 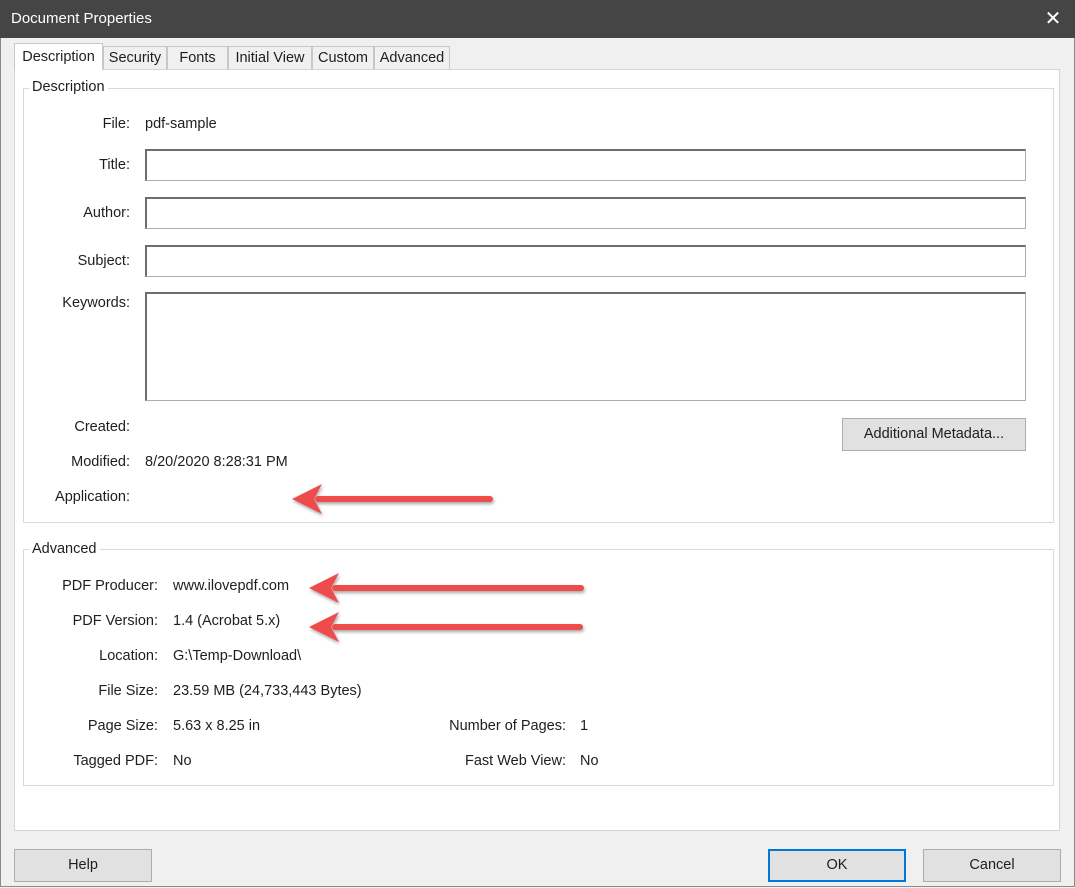 What do you see at coordinates (446, 588) in the screenshot?
I see `arrow-pdf-producer` at bounding box center [446, 588].